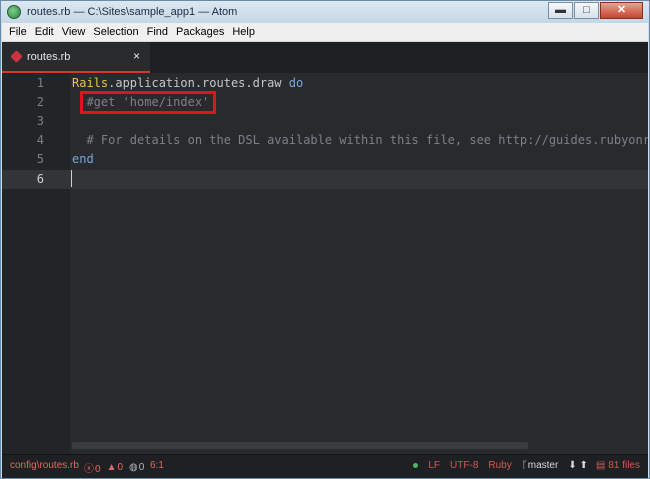  Describe the element at coordinates (325, 58) in the screenshot. I see `tab-bar: routes.rb ×` at that location.